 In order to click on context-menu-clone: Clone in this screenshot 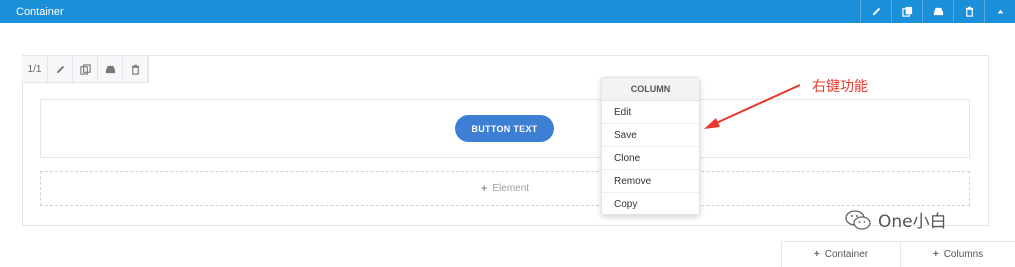, I will do `click(650, 158)`.